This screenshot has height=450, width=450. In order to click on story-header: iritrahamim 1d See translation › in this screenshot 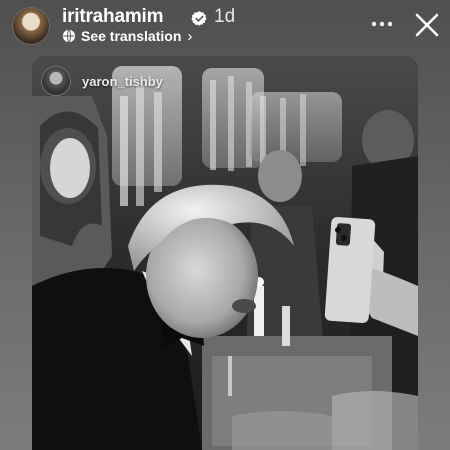, I will do `click(225, 26)`.